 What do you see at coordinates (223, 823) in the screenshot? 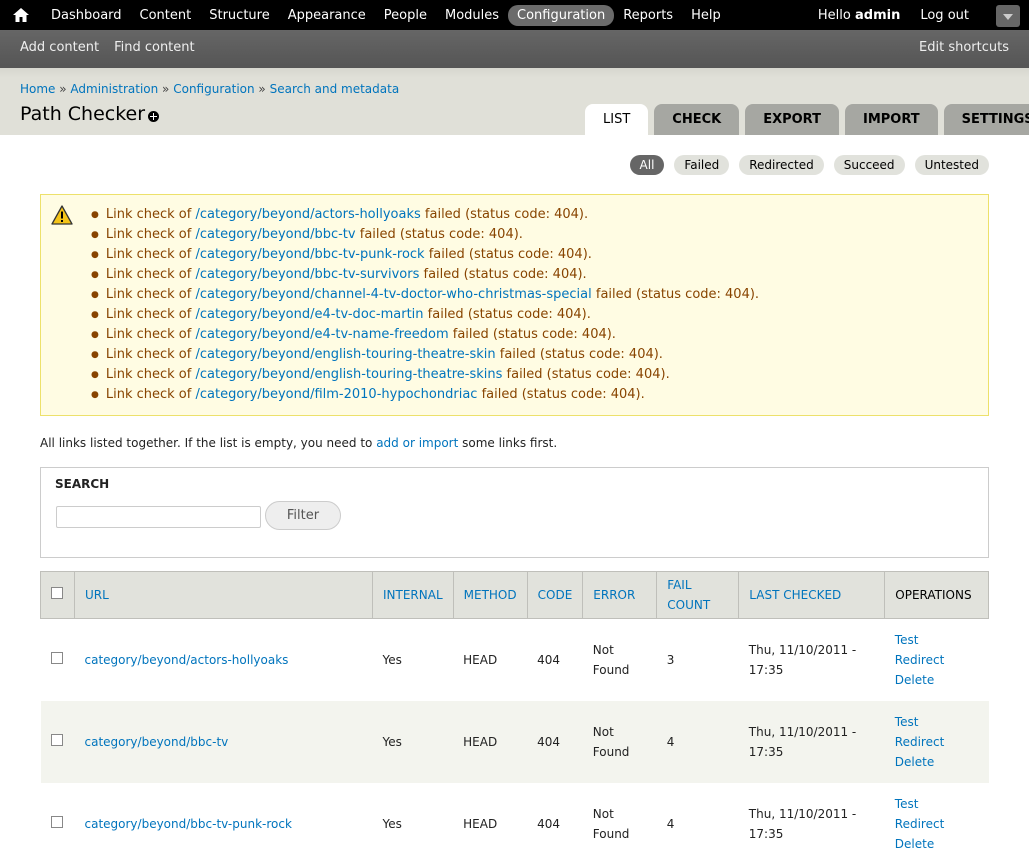
I see `row-url-link: category/beyond/bbc-tv-punk-rock` at bounding box center [223, 823].